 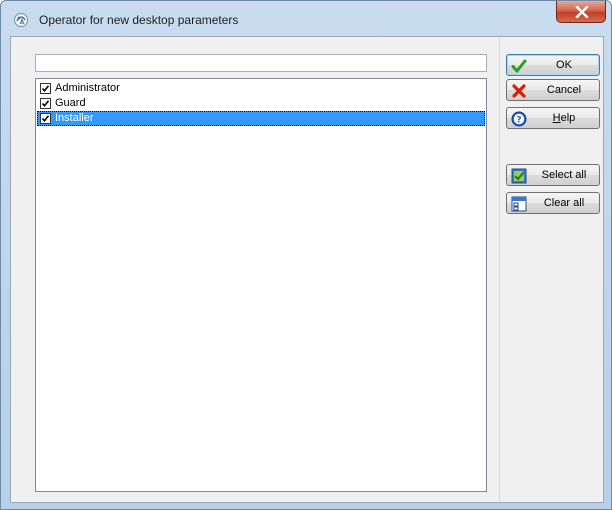 What do you see at coordinates (519, 91) in the screenshot?
I see `x-icon` at bounding box center [519, 91].